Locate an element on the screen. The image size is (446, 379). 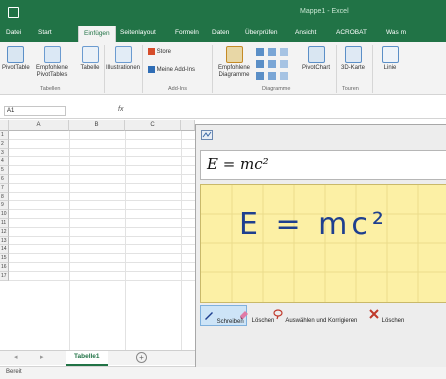
clear-x-icon is located at coordinates (374, 314).